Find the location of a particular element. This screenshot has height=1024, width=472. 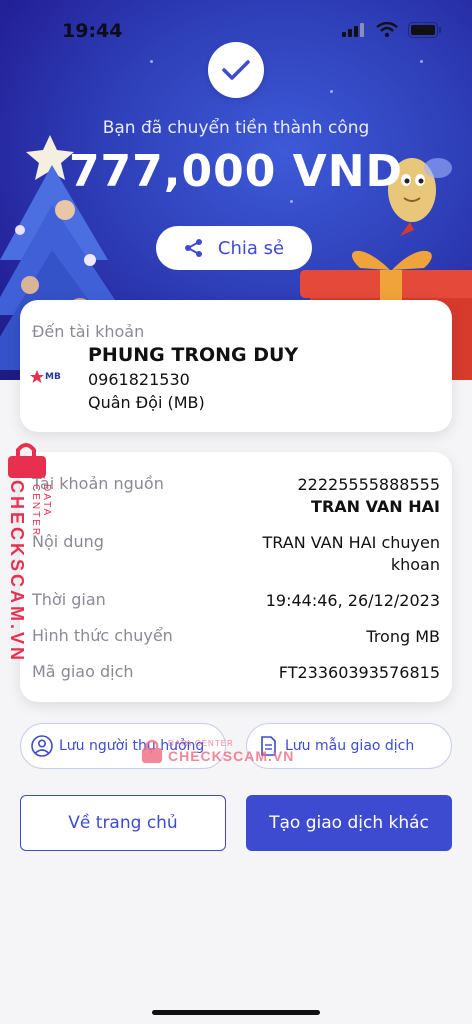

save-template-label: Lưu mẫu giao dịch is located at coordinates (350, 746).